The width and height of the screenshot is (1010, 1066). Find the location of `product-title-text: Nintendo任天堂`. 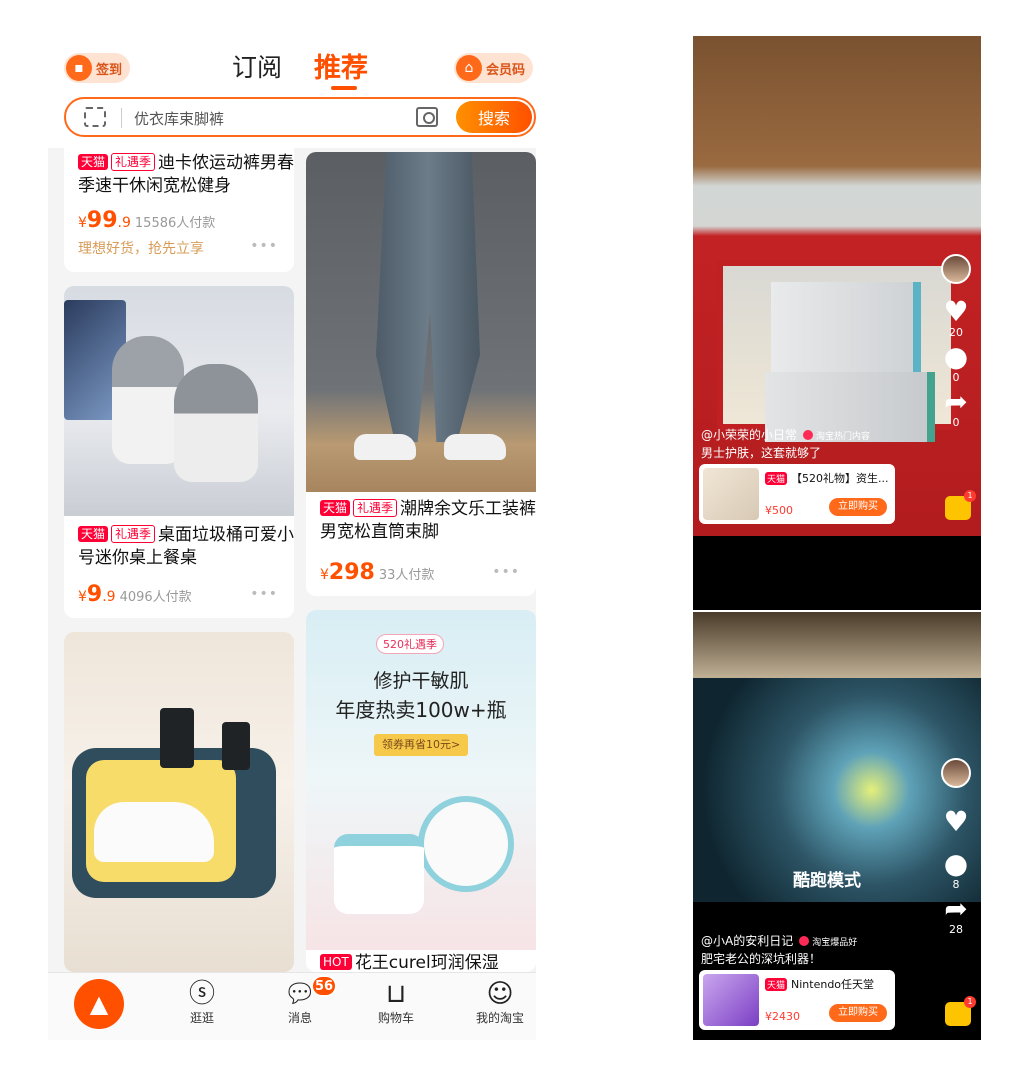

product-title-text: Nintendo任天堂 is located at coordinates (833, 984).